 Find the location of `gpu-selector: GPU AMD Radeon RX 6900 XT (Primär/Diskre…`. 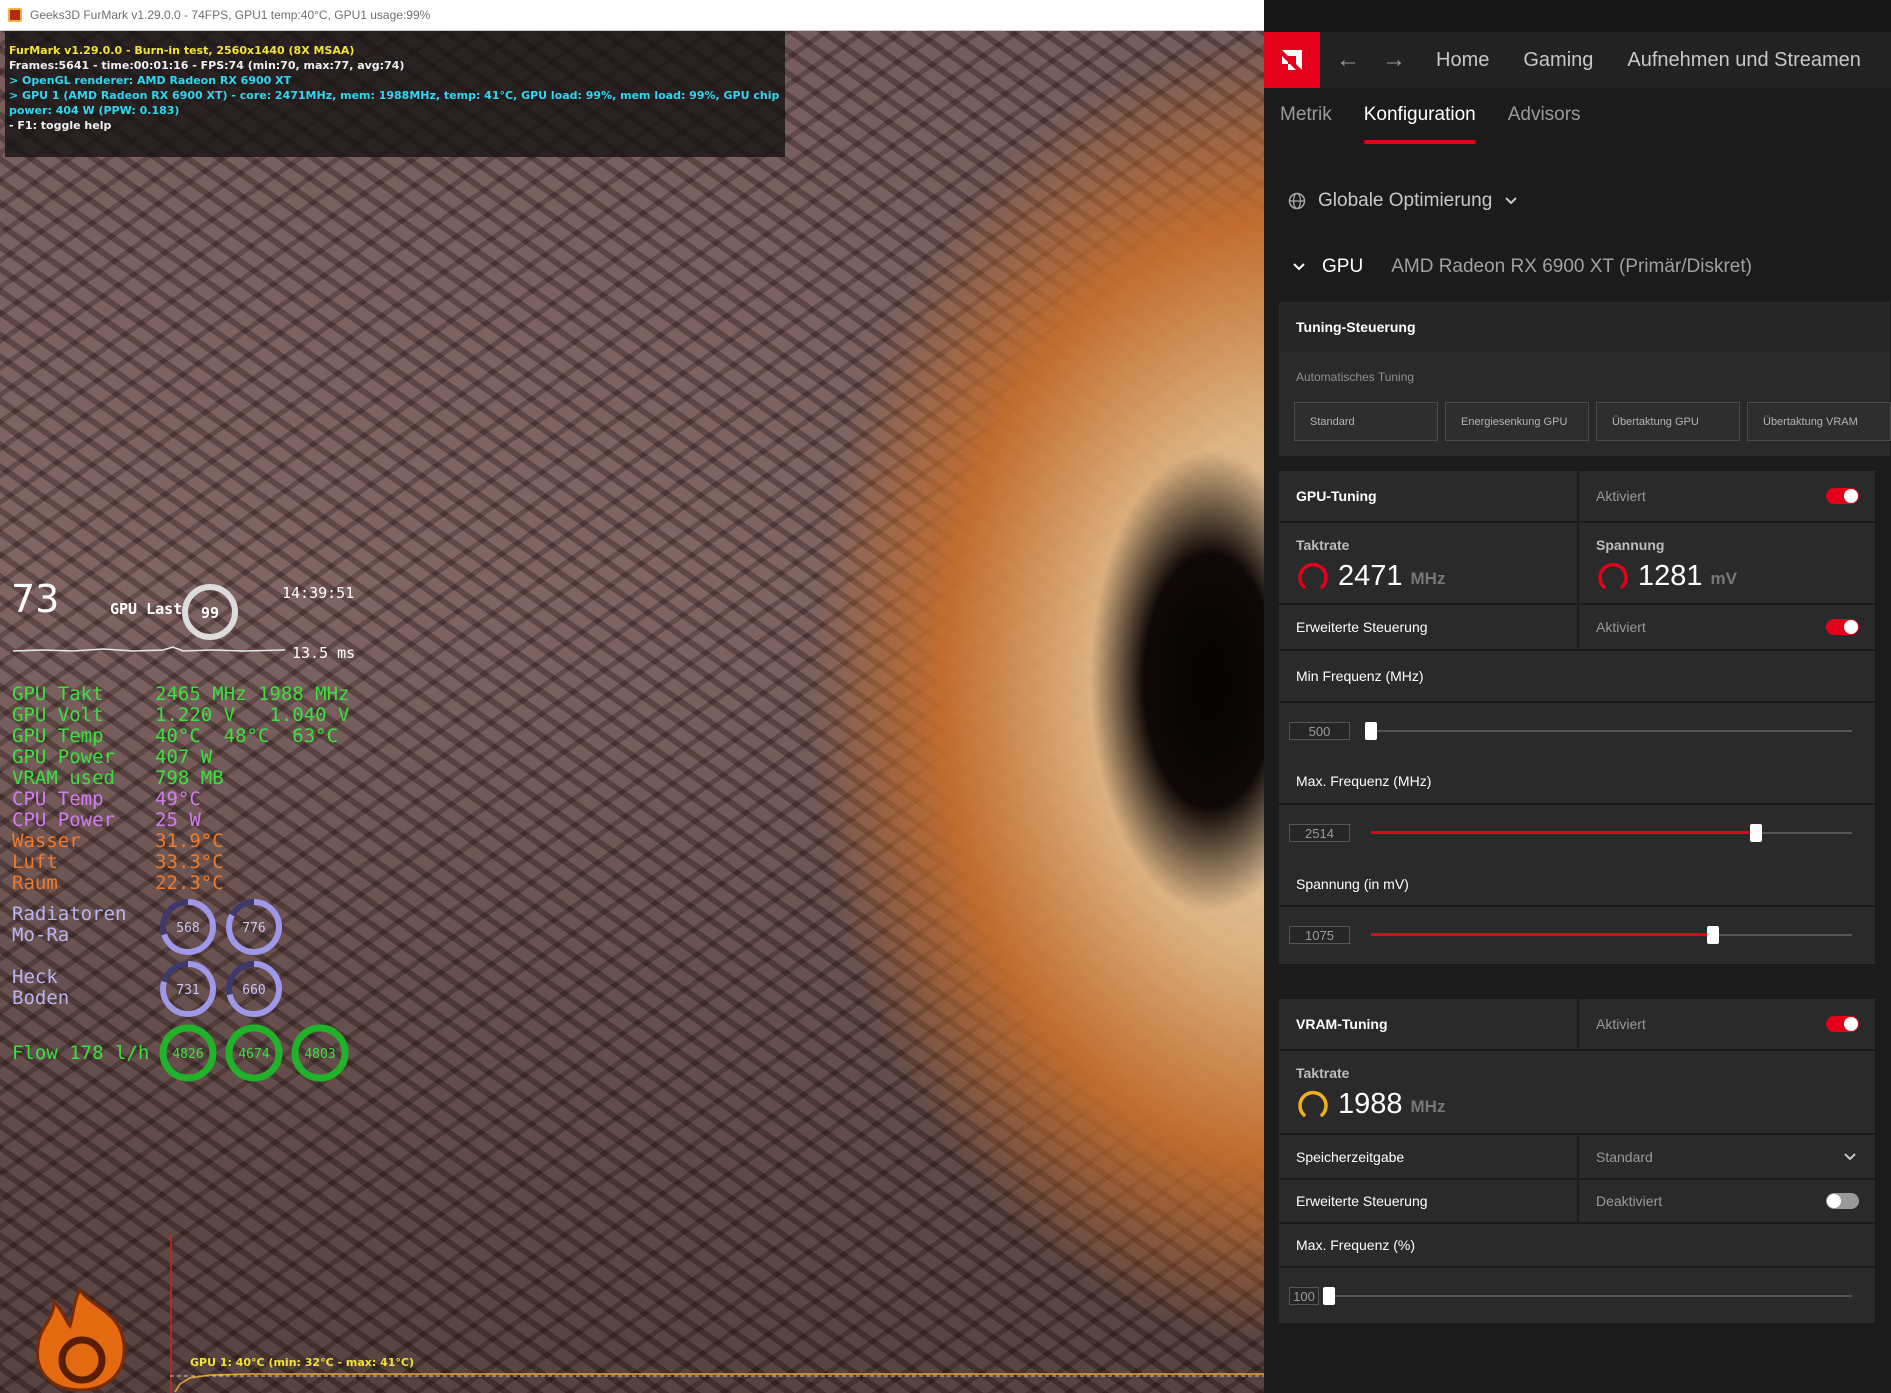

gpu-selector: GPU AMD Radeon RX 6900 XT (Primär/Diskre… is located at coordinates (1522, 267).